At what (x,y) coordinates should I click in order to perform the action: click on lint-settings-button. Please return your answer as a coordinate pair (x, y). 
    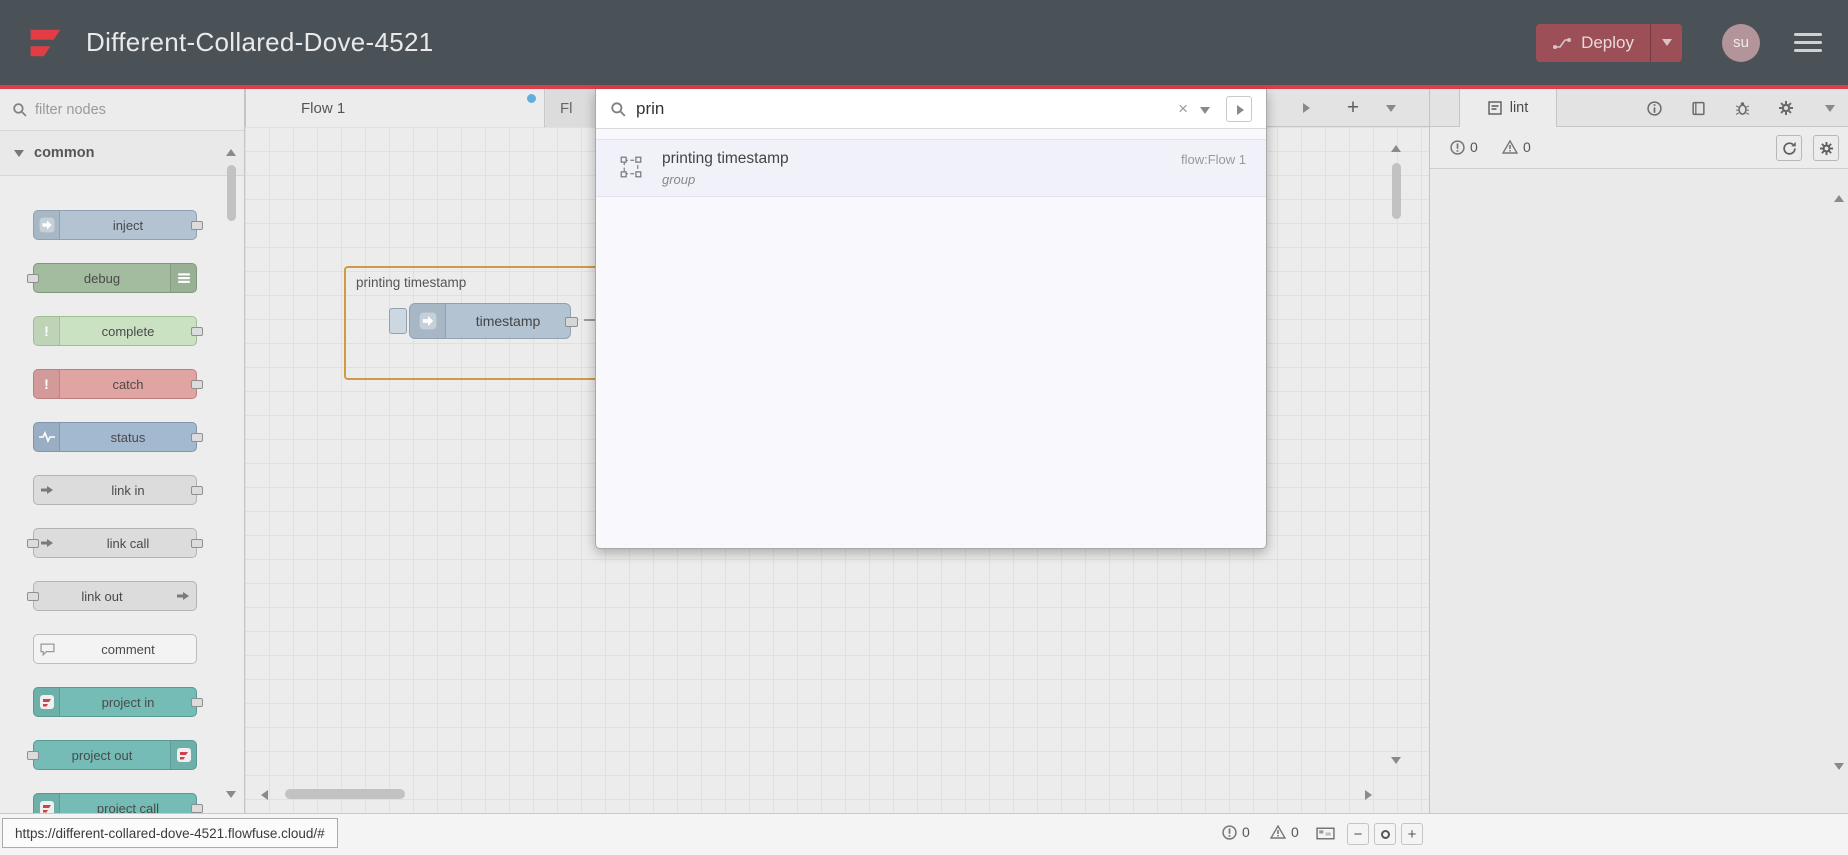
    Looking at the image, I should click on (1826, 148).